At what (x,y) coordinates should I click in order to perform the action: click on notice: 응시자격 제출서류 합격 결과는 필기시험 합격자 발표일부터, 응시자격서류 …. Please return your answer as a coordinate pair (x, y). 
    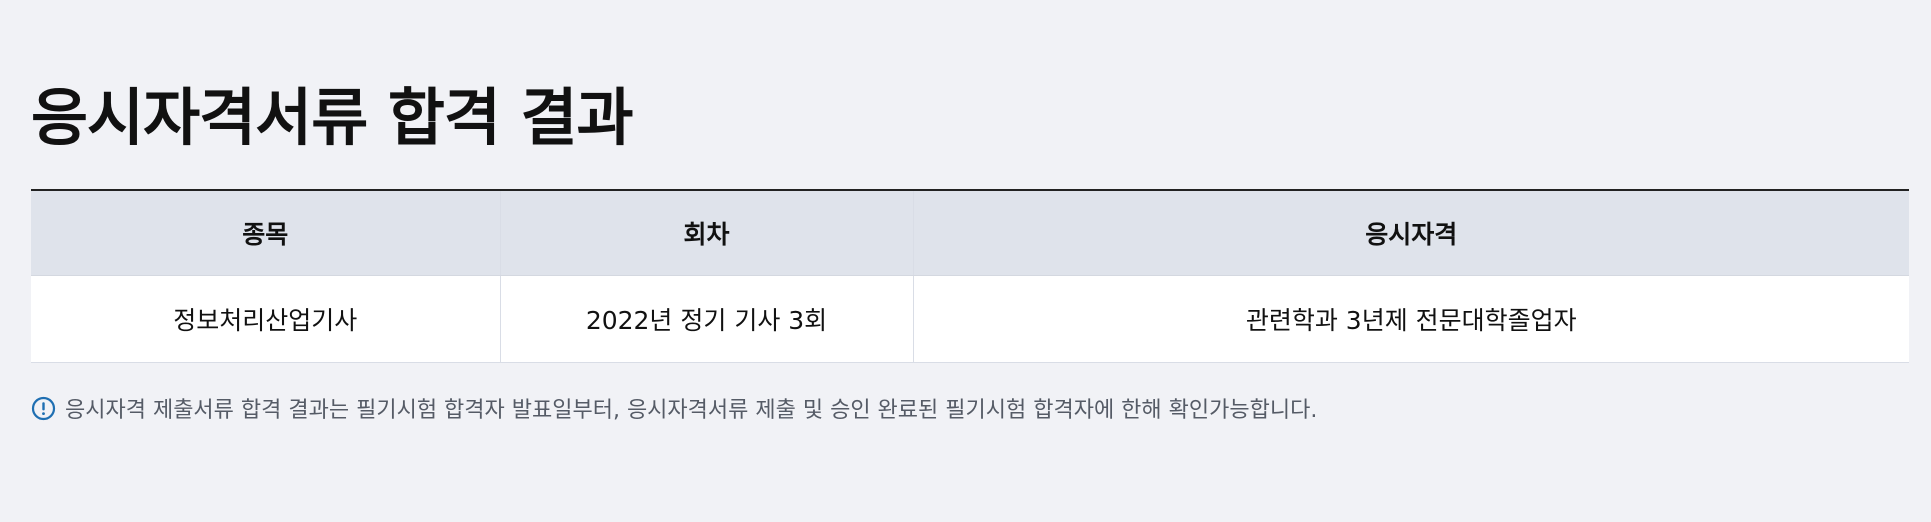
    Looking at the image, I should click on (674, 408).